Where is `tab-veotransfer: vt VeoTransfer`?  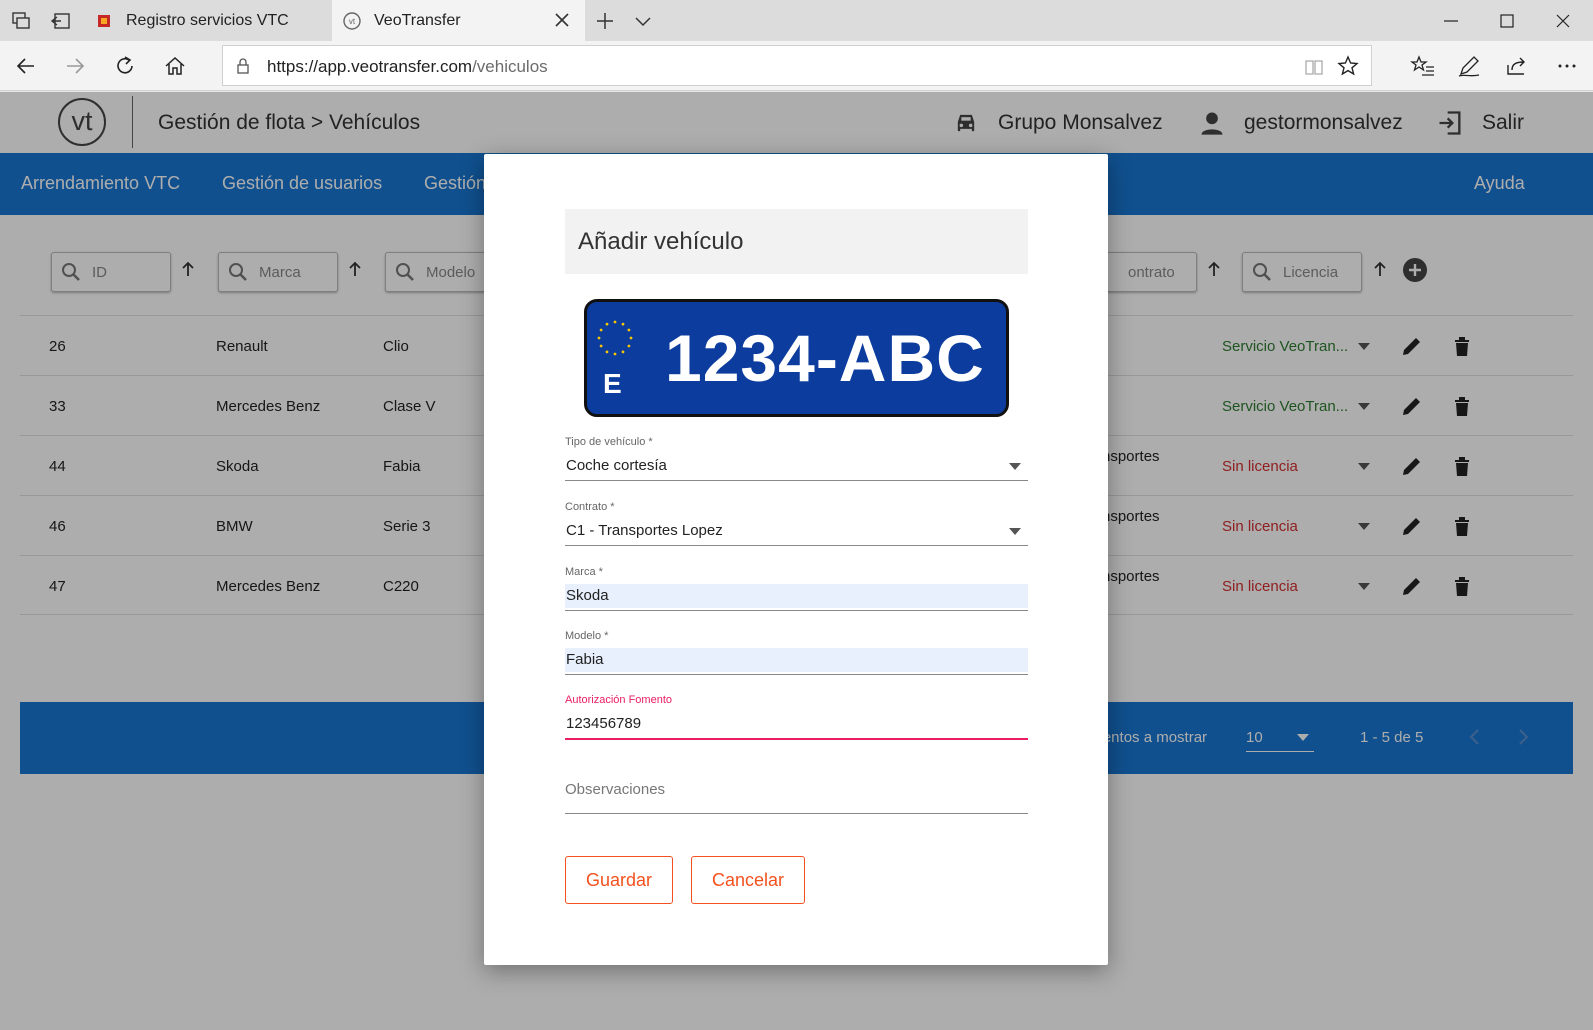
tab-veotransfer: vt VeoTransfer is located at coordinates (458, 20).